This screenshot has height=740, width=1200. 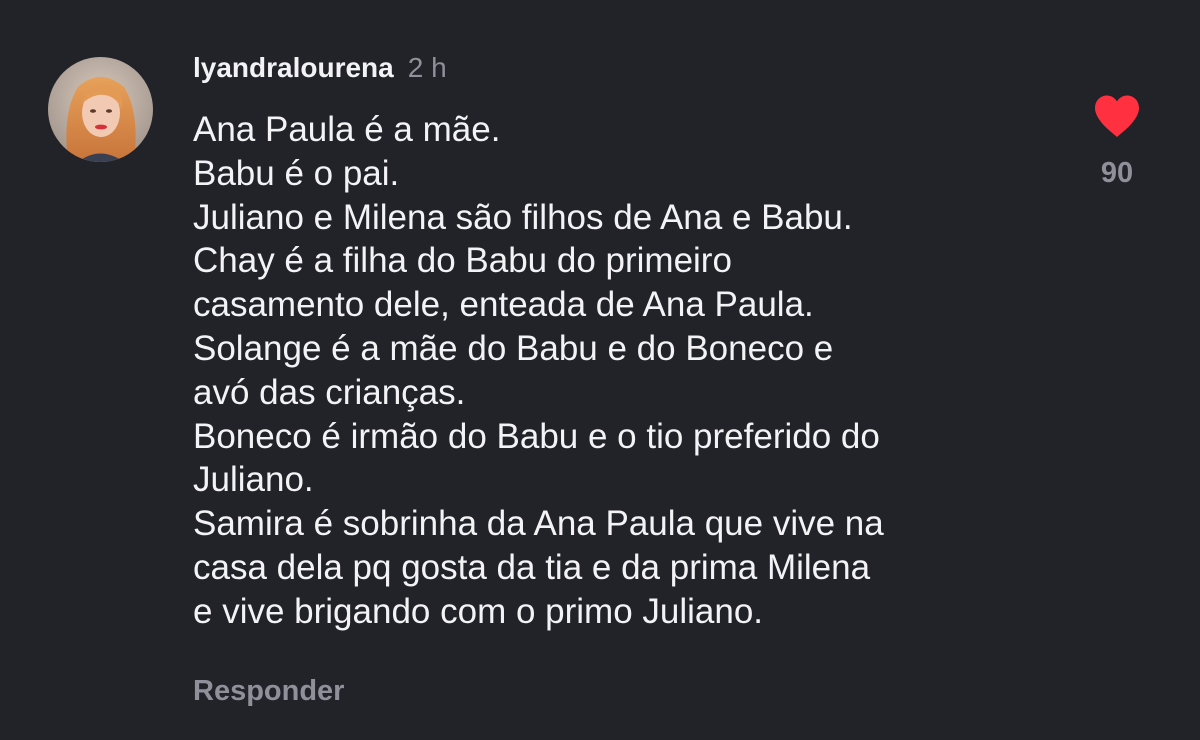 What do you see at coordinates (1117, 116) in the screenshot?
I see `heart-icon` at bounding box center [1117, 116].